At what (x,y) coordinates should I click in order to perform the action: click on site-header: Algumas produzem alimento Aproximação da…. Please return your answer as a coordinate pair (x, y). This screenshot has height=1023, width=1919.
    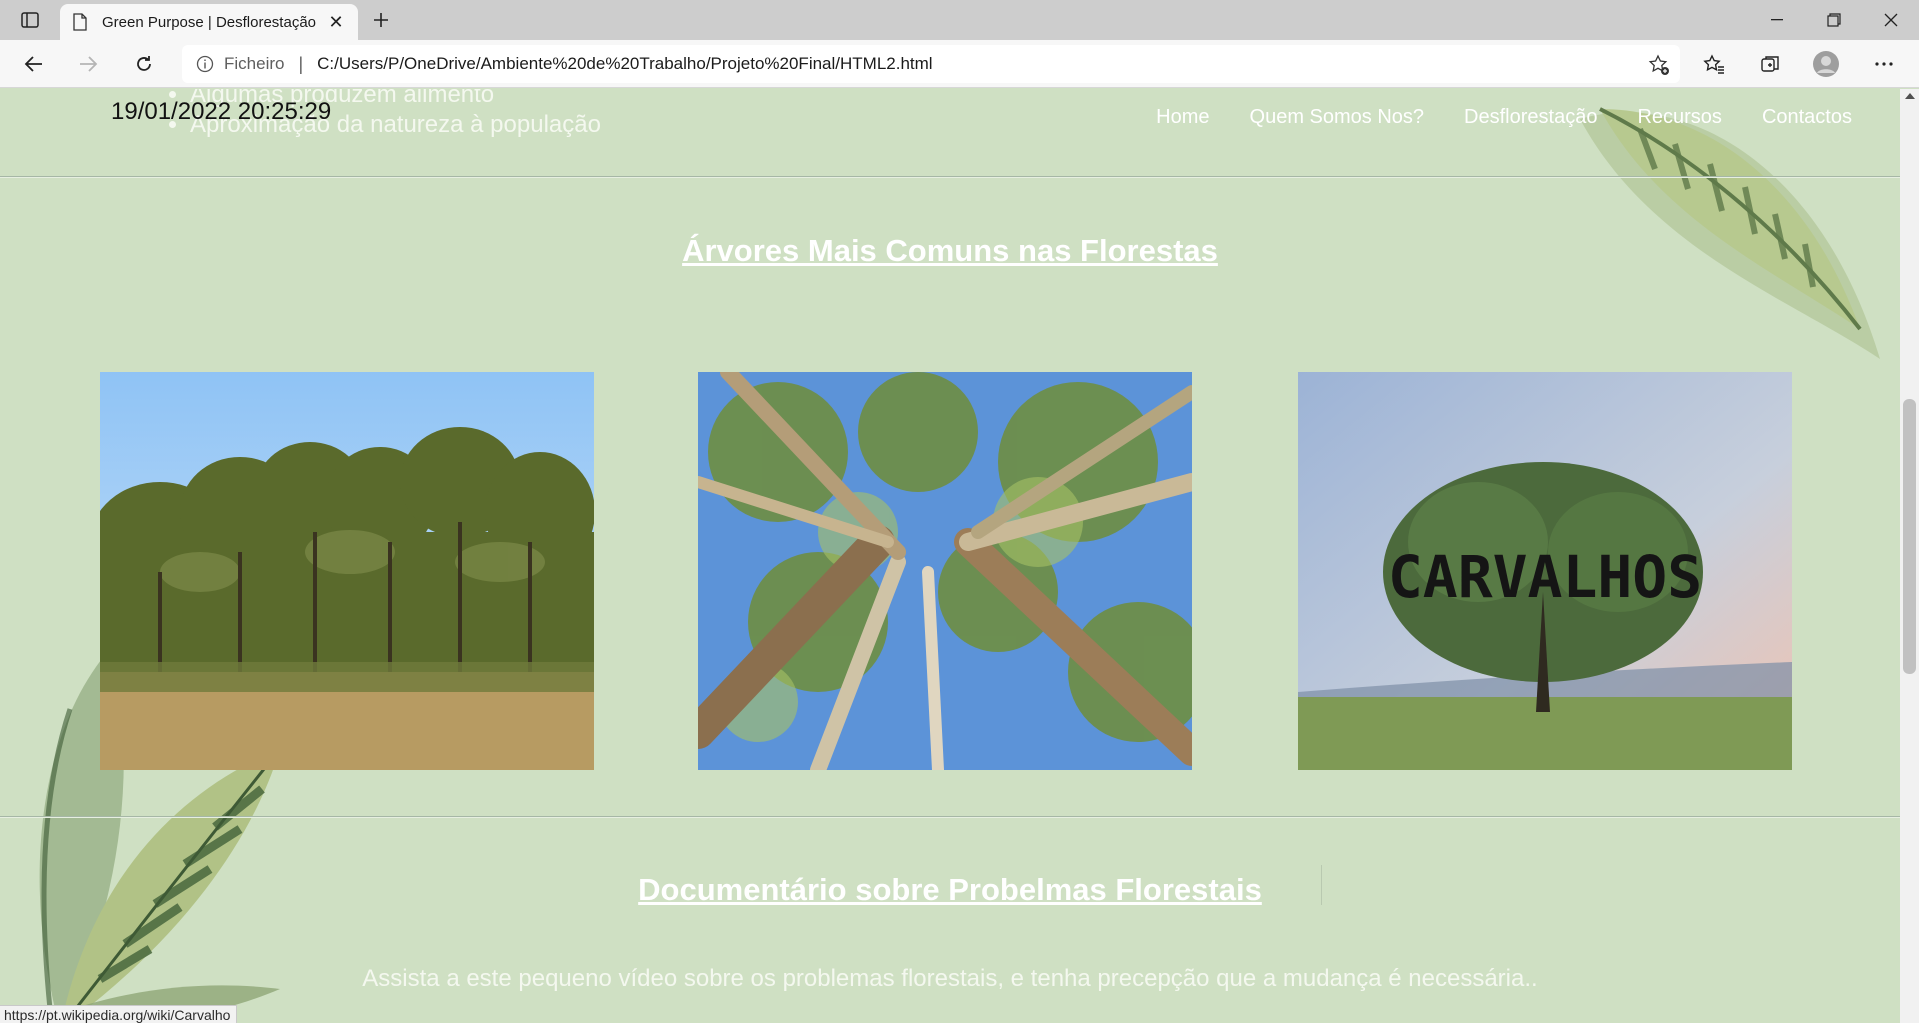
    Looking at the image, I should click on (950, 133).